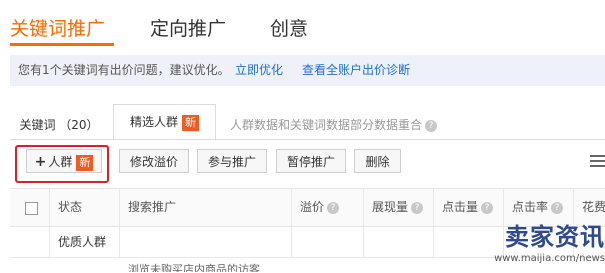 This screenshot has width=605, height=273. What do you see at coordinates (549, 258) in the screenshot?
I see `watermark-url: www.maijia.com/news` at bounding box center [549, 258].